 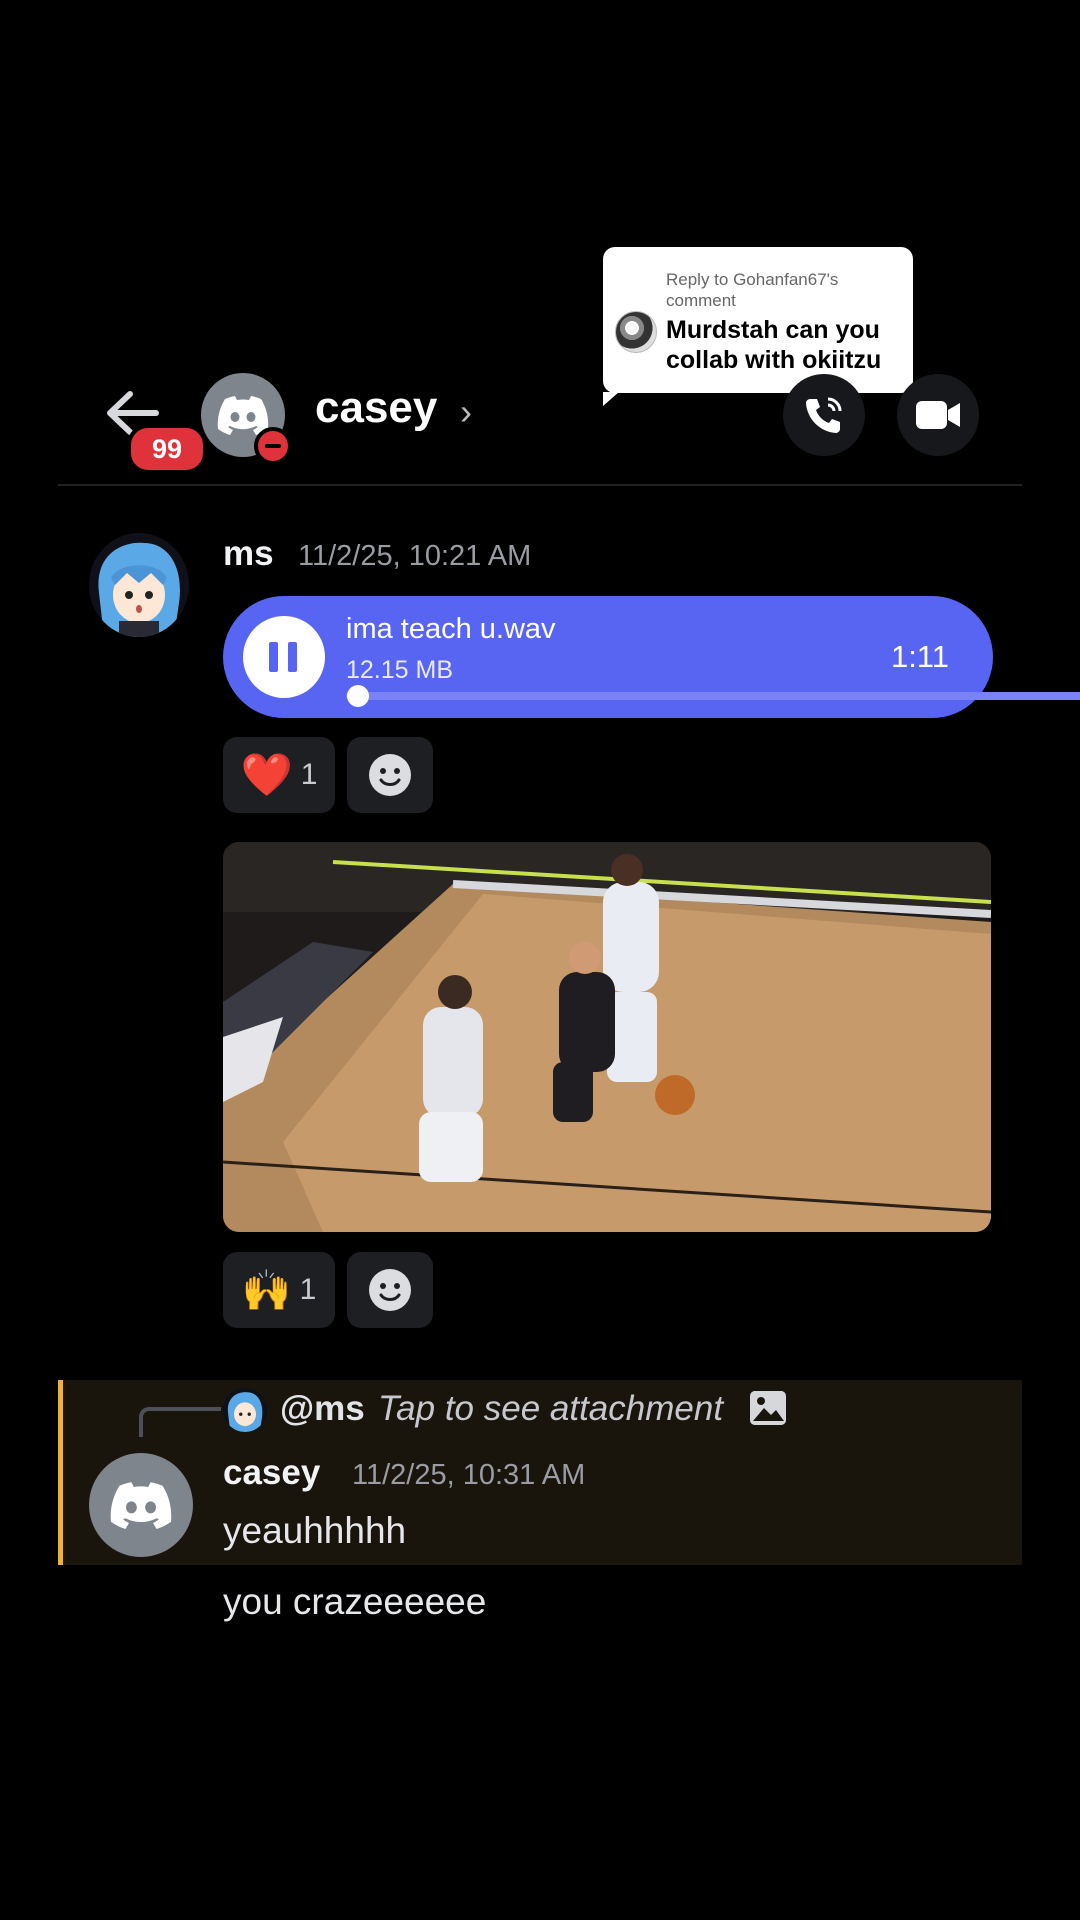 I want to click on video-camera-icon, so click(x=938, y=415).